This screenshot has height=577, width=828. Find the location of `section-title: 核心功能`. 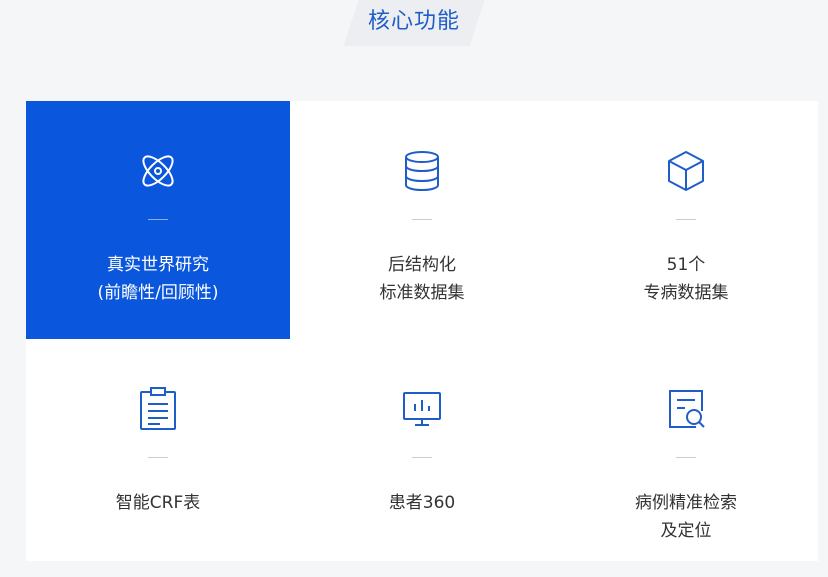

section-title: 核心功能 is located at coordinates (413, 21).